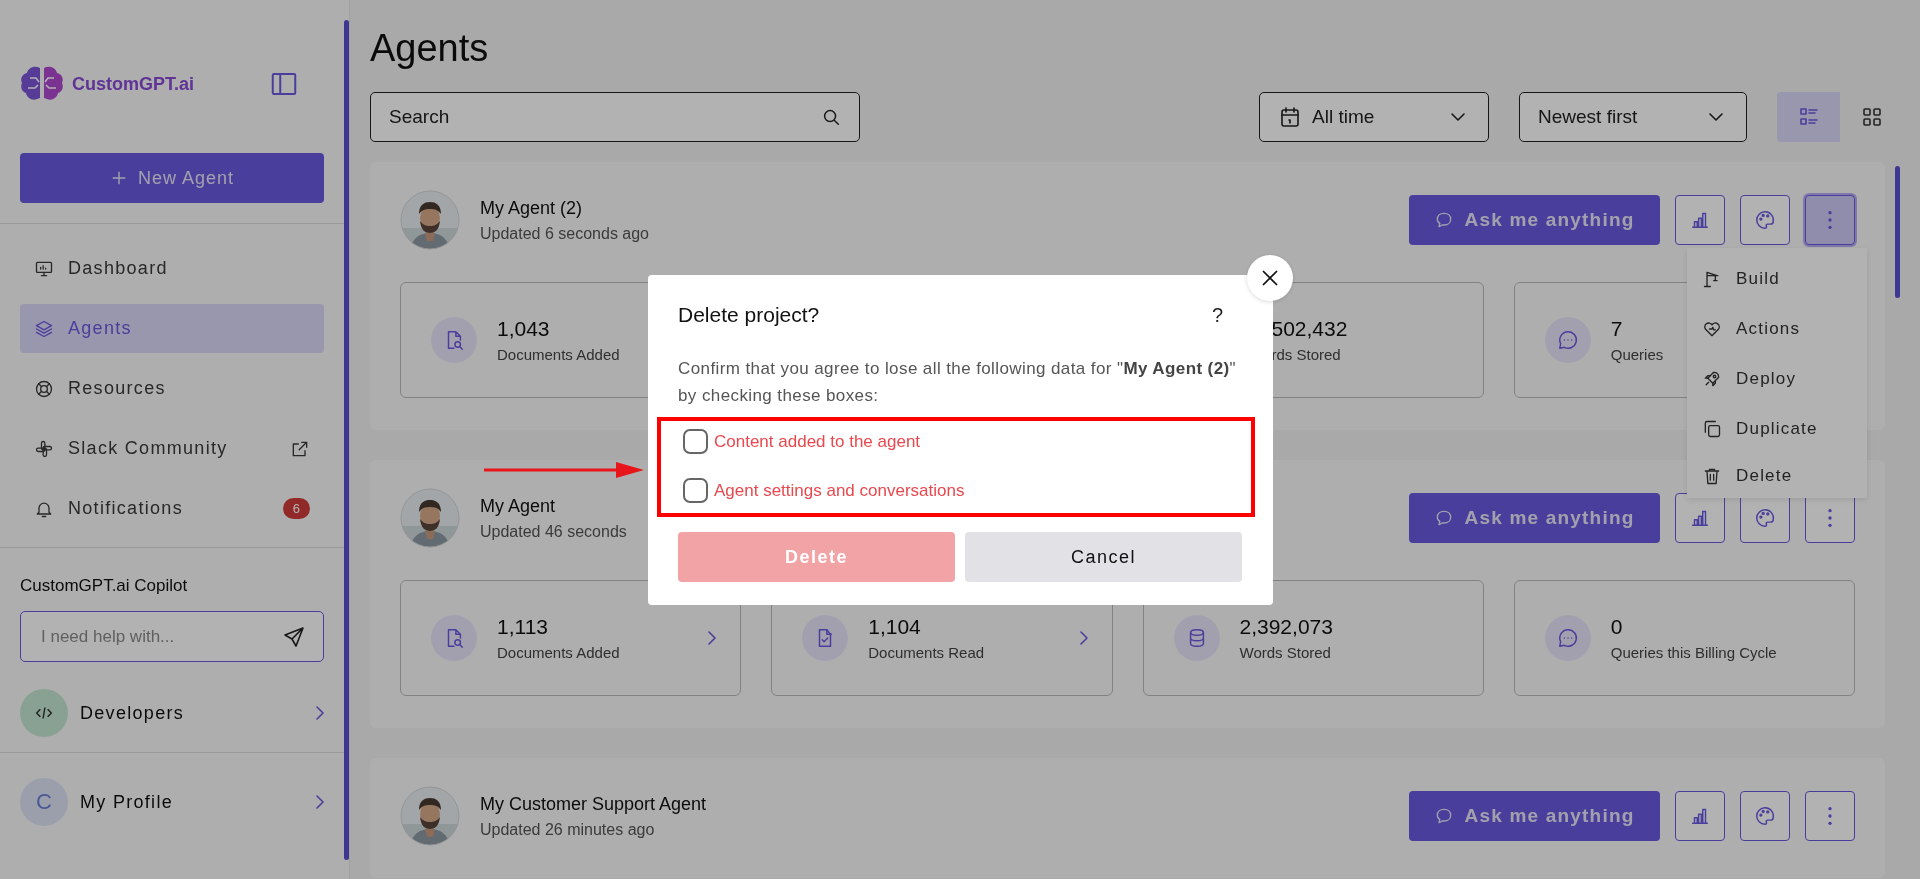 Image resolution: width=1920 pixels, height=879 pixels. Describe the element at coordinates (294, 636) in the screenshot. I see `send-icon` at that location.